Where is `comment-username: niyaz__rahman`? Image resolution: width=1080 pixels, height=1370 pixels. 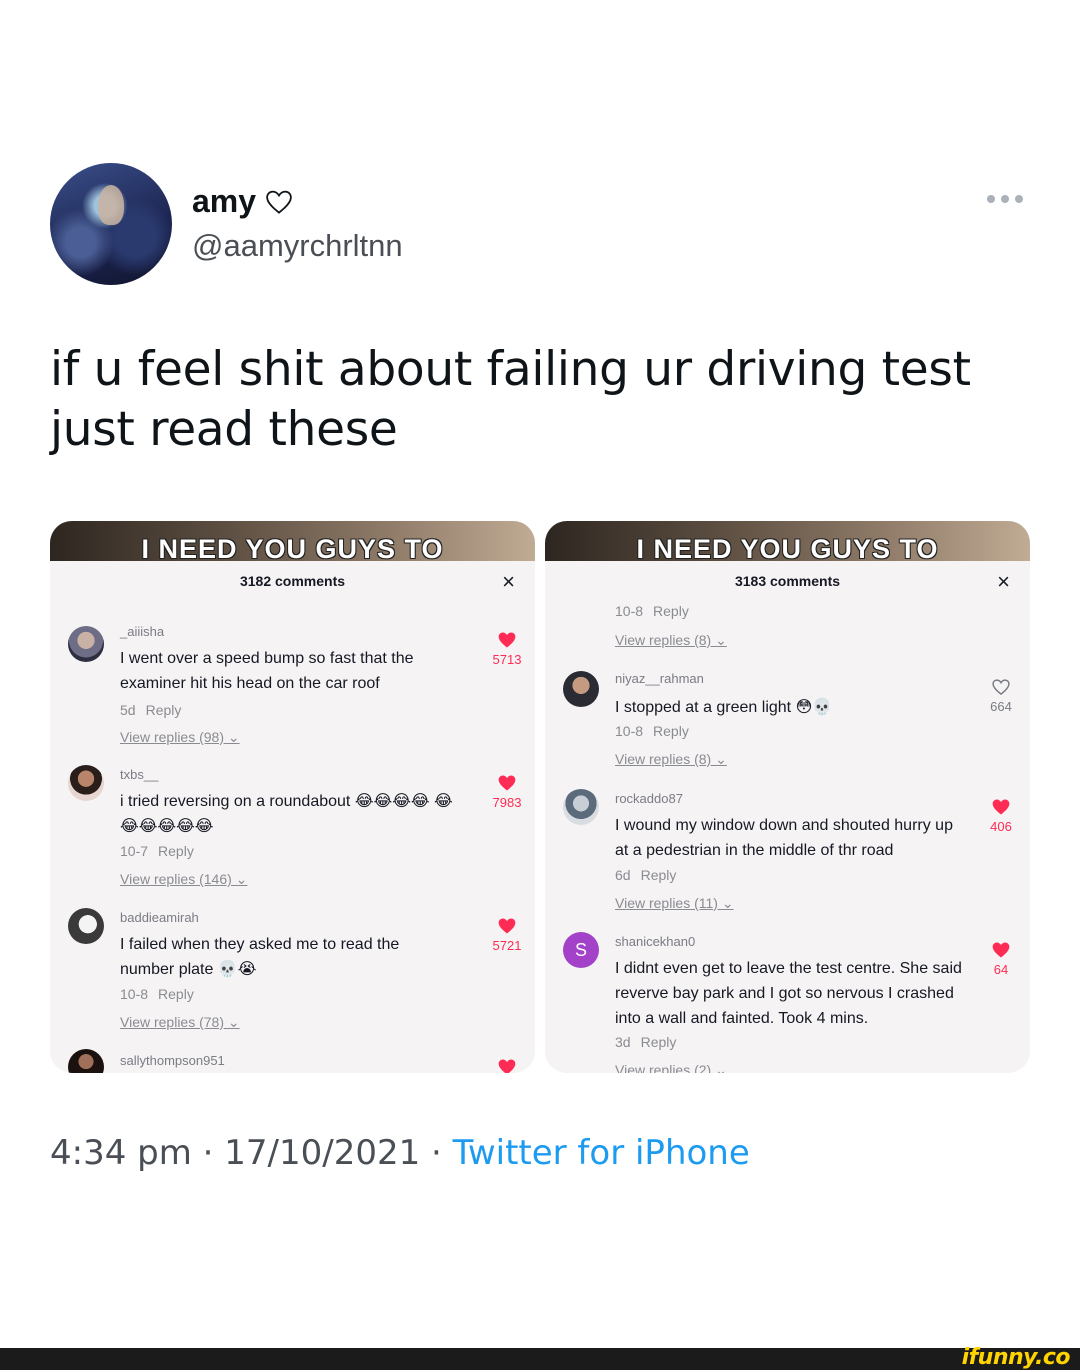
comment-username: niyaz__rahman is located at coordinates (659, 678).